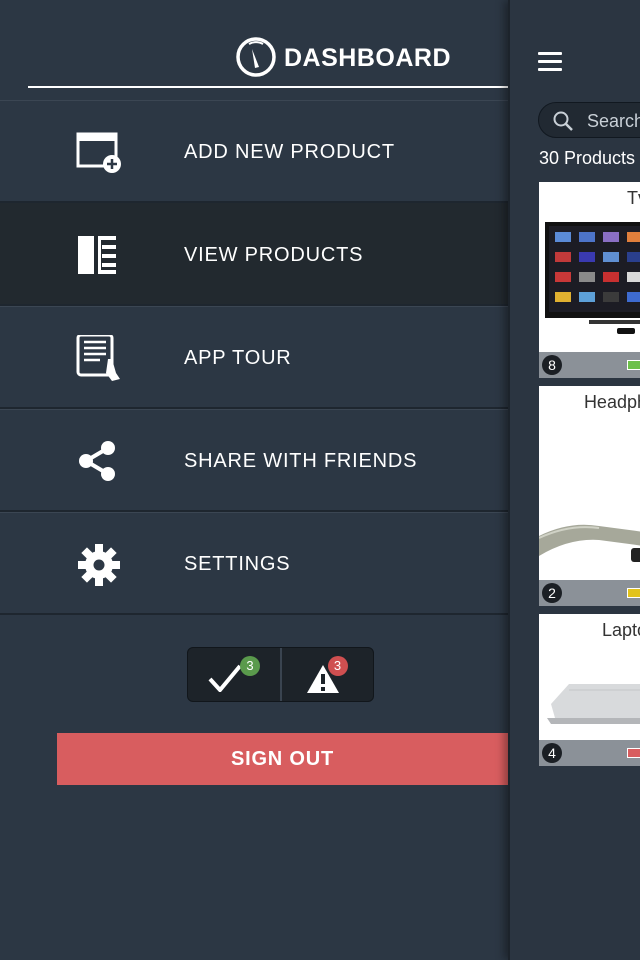  Describe the element at coordinates (550, 62) in the screenshot. I see `hamburger-menu-icon` at that location.